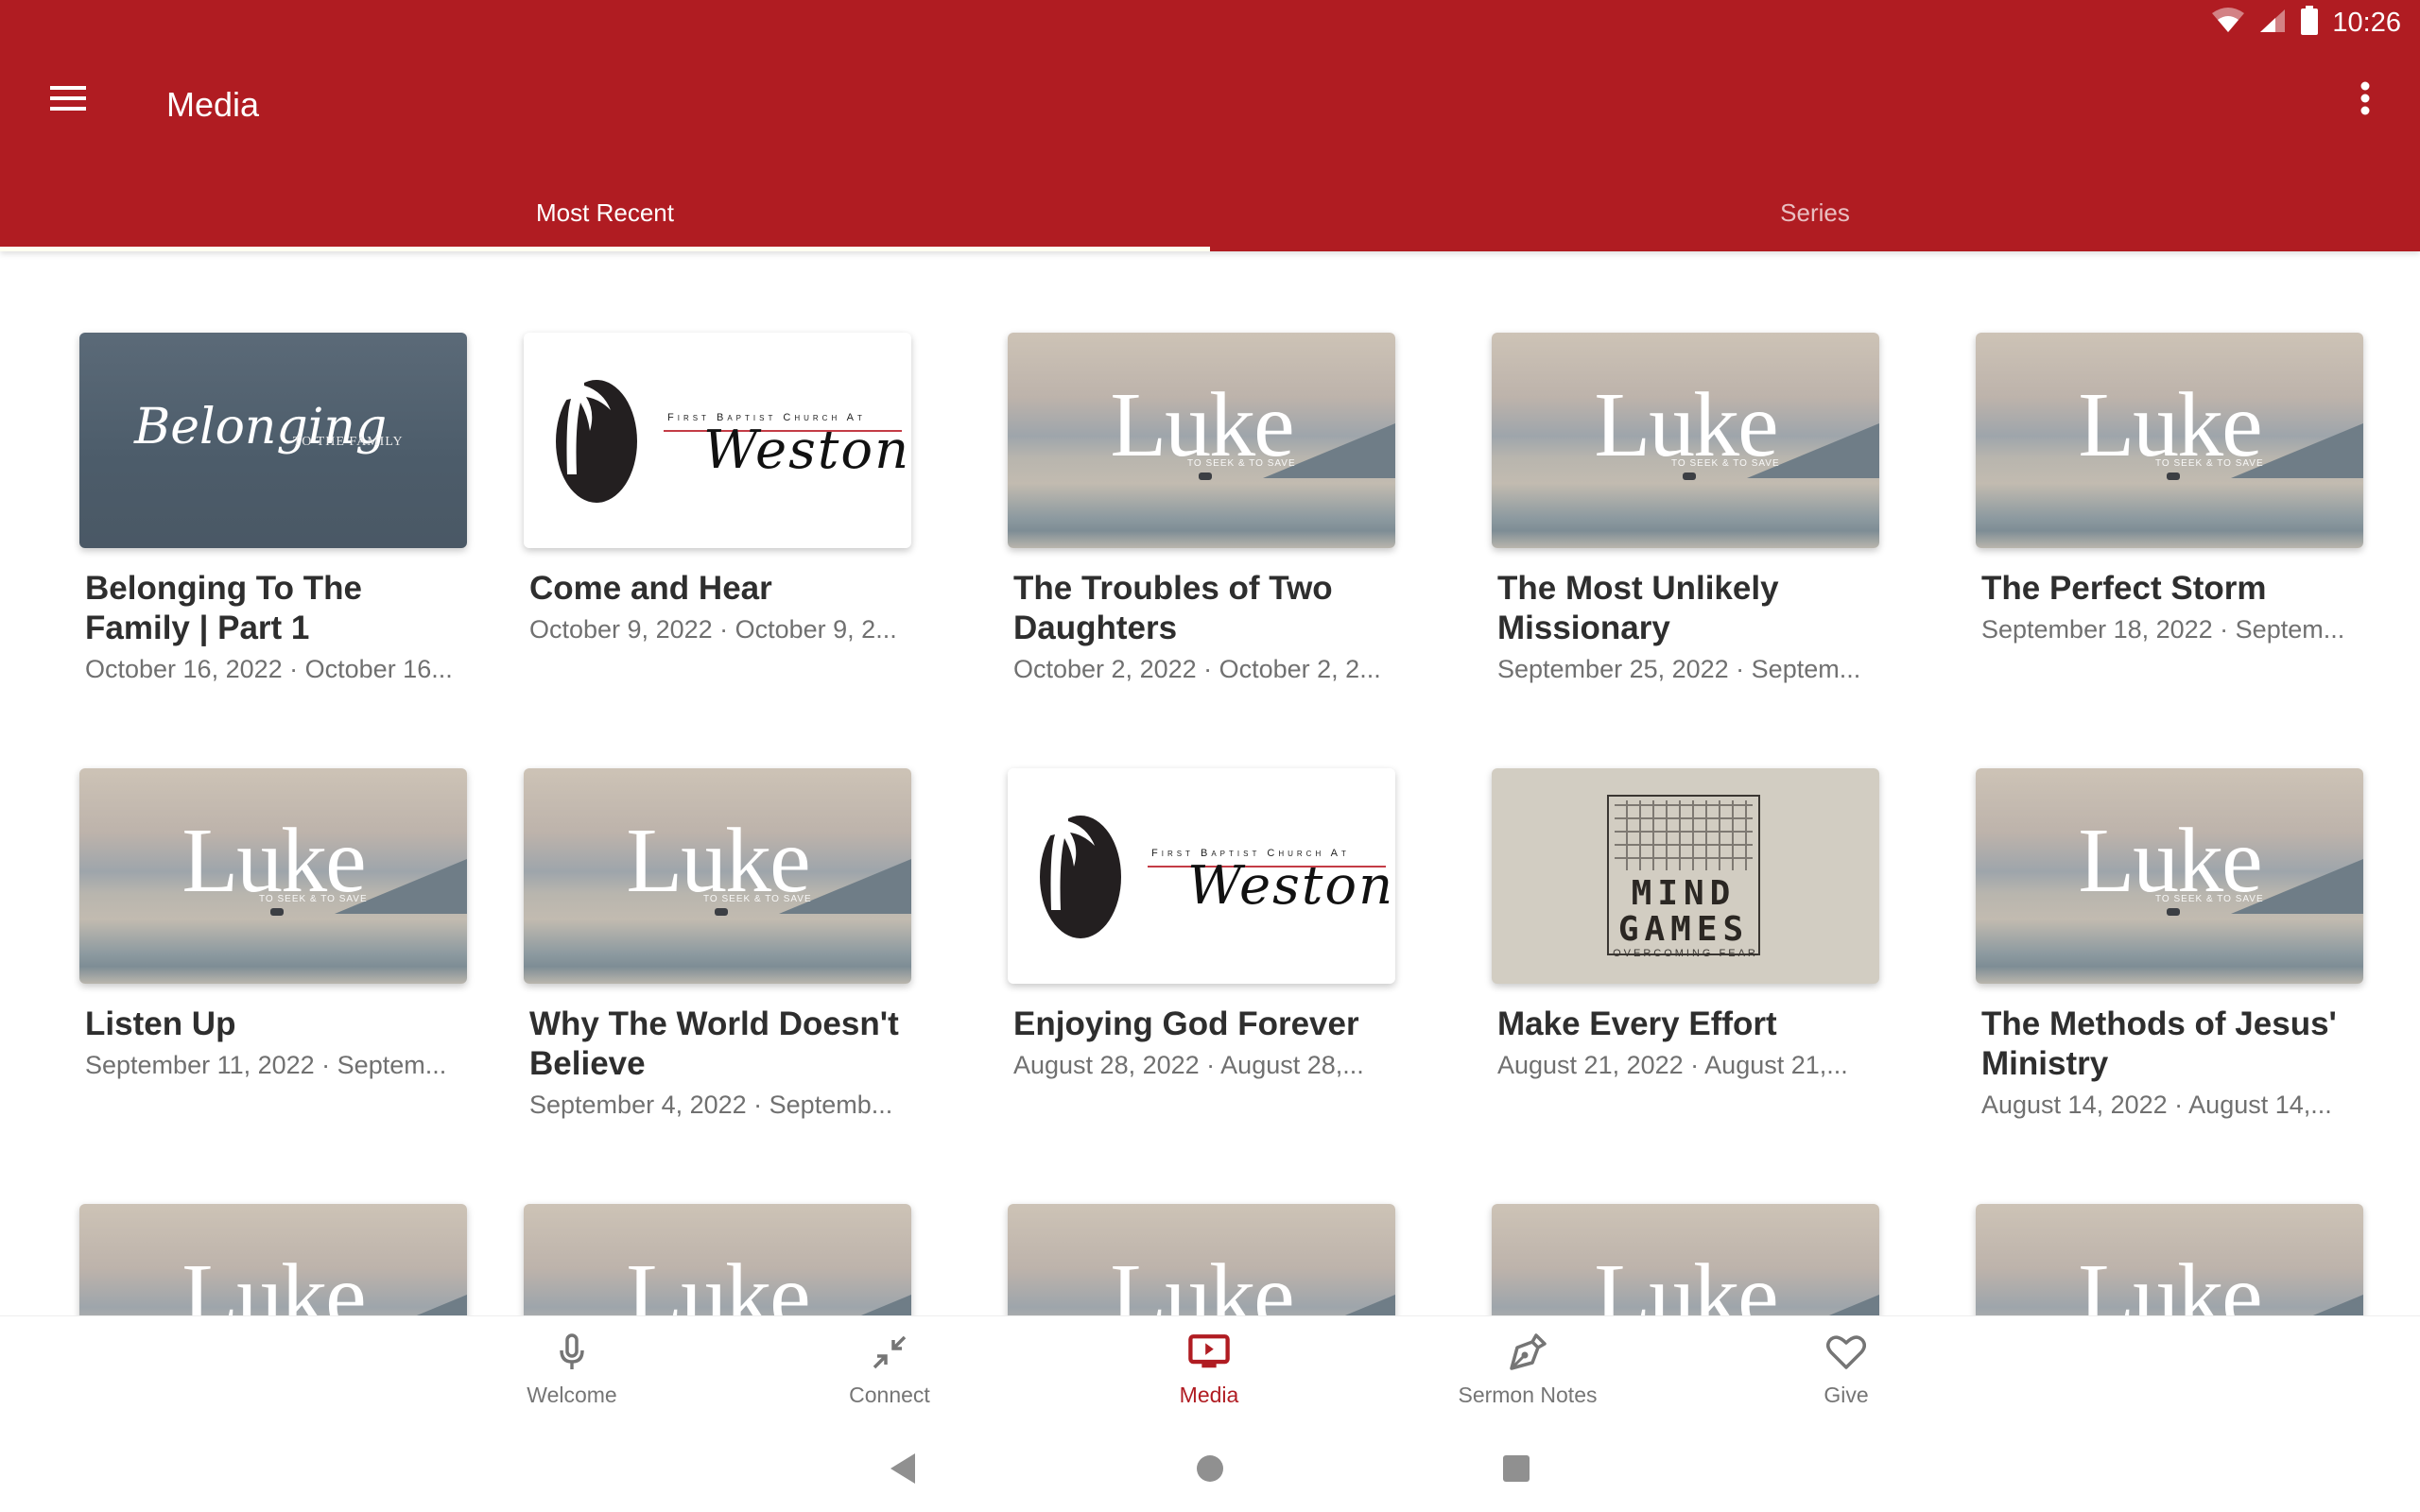 Image resolution: width=2420 pixels, height=1512 pixels. Describe the element at coordinates (650, 588) in the screenshot. I see `media-title: Come and Hear` at that location.